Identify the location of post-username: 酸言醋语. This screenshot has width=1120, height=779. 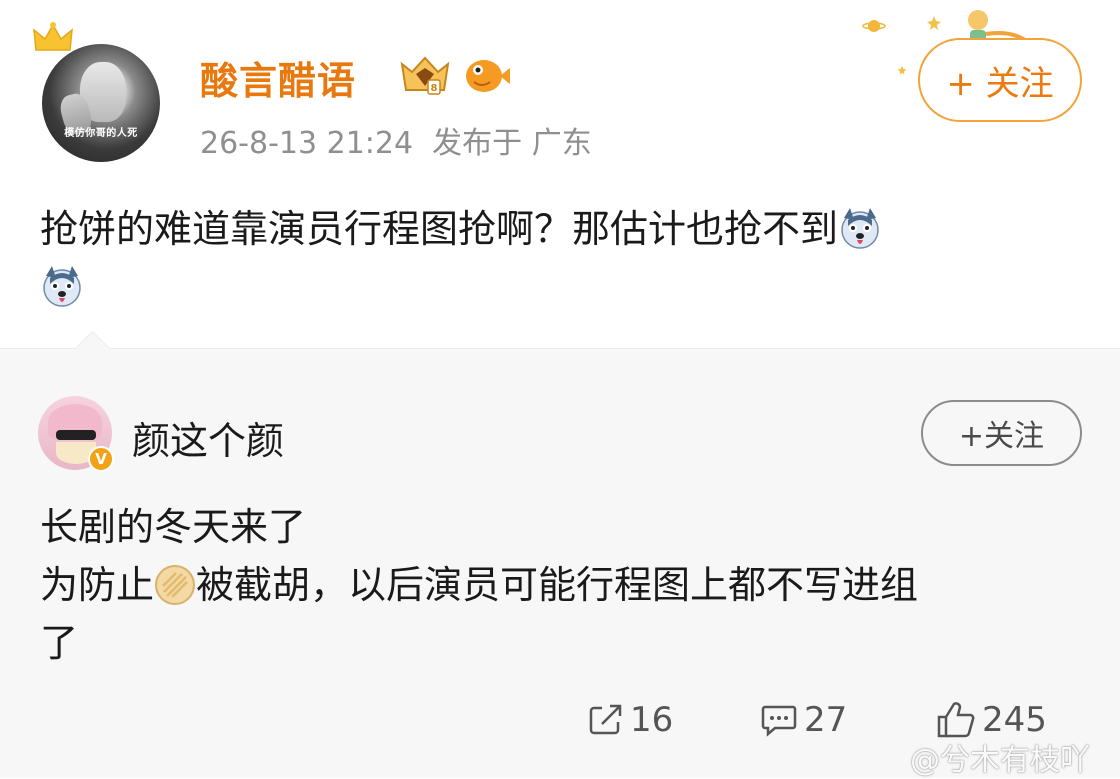
(278, 77).